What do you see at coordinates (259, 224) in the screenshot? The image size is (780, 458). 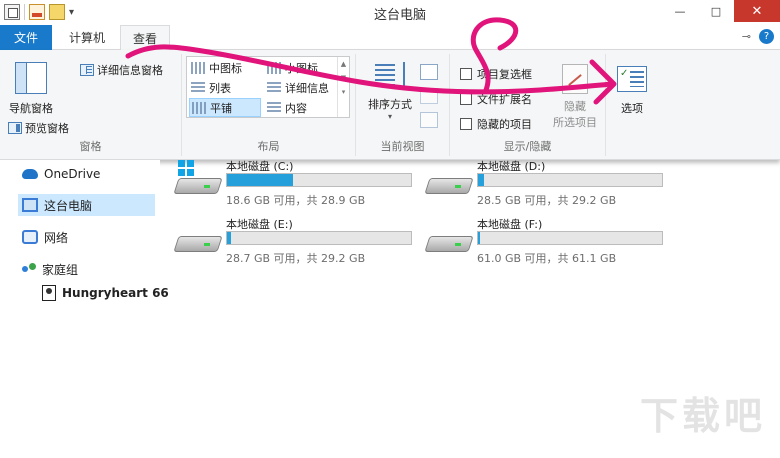 I see `drive-name: 本地磁盘 (E:)` at bounding box center [259, 224].